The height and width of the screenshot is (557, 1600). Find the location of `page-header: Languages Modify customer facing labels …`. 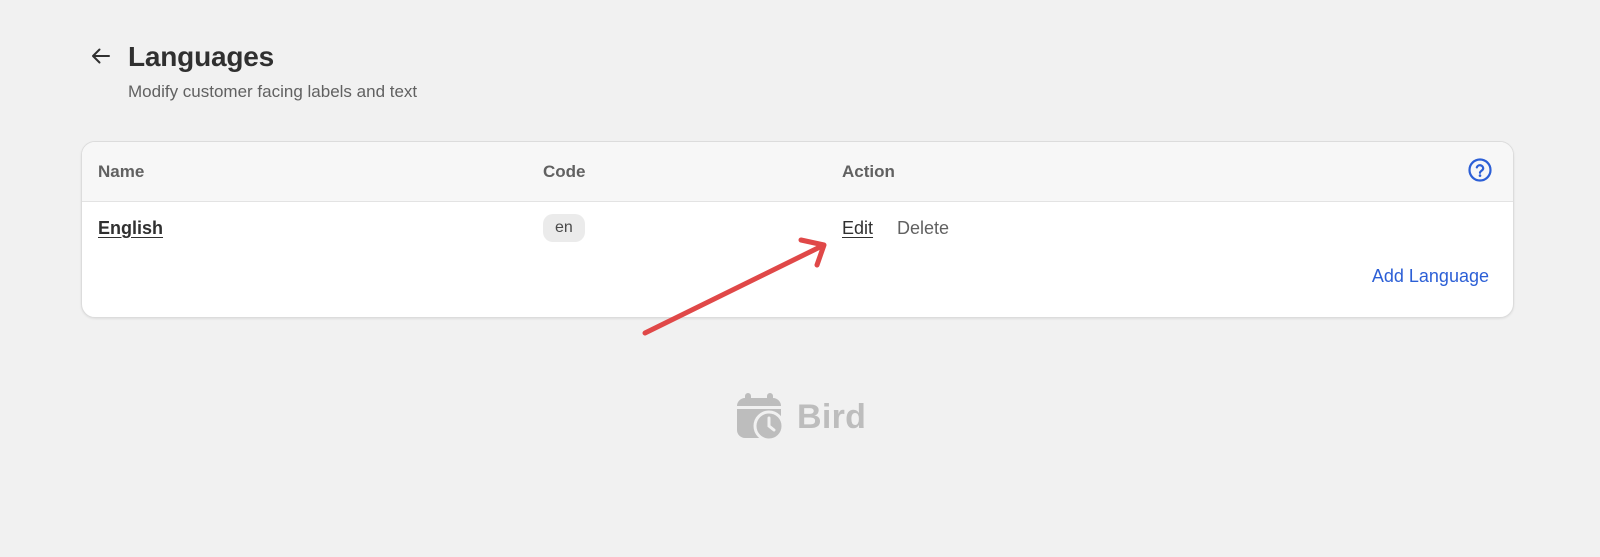

page-header: Languages Modify customer facing labels … is located at coordinates (251, 71).